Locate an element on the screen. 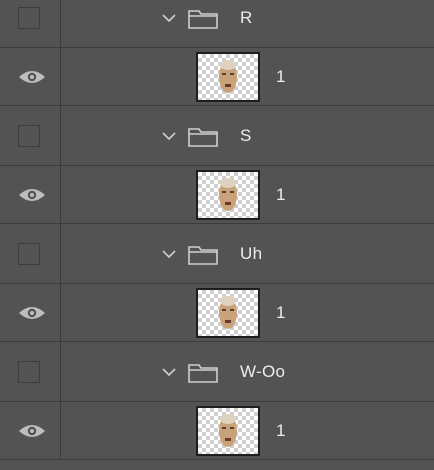 Image resolution: width=434 pixels, height=470 pixels. layer-group-row: Uh is located at coordinates (217, 254).